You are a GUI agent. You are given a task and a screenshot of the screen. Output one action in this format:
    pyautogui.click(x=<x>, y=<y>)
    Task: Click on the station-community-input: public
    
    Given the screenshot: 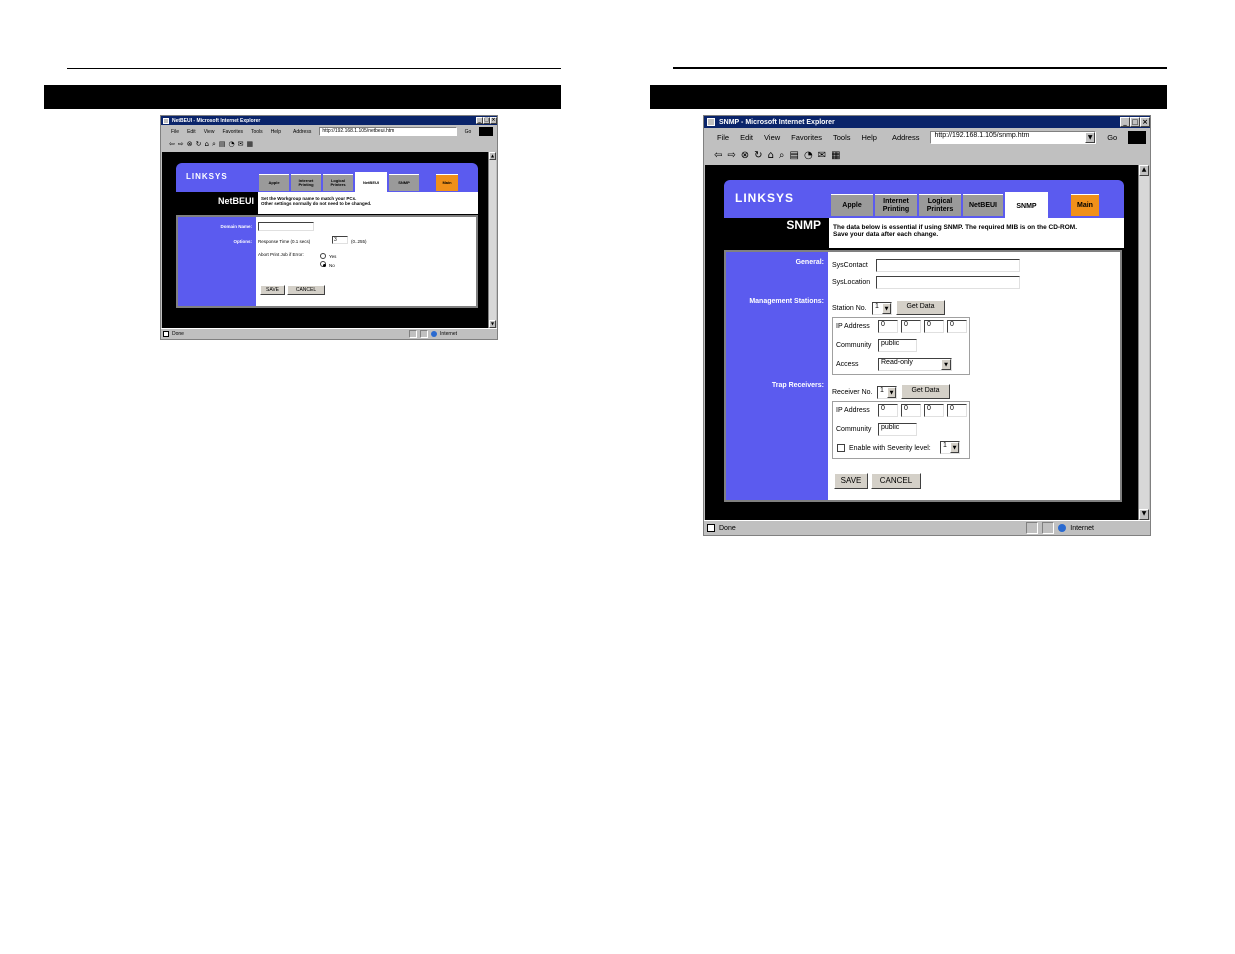 What is the action you would take?
    pyautogui.click(x=897, y=345)
    